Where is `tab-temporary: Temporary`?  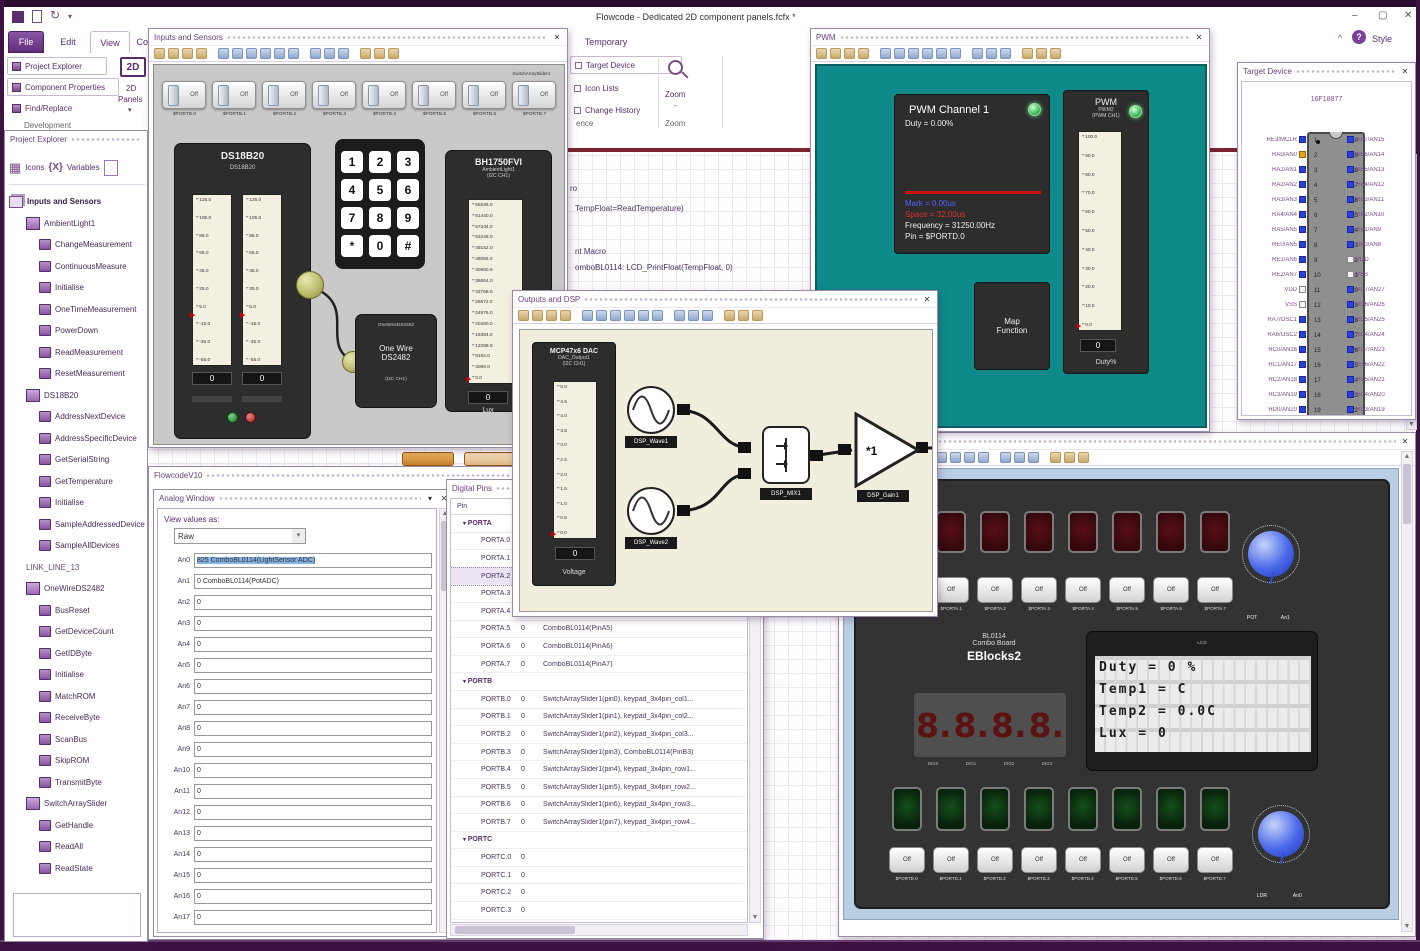 tab-temporary: Temporary is located at coordinates (606, 42).